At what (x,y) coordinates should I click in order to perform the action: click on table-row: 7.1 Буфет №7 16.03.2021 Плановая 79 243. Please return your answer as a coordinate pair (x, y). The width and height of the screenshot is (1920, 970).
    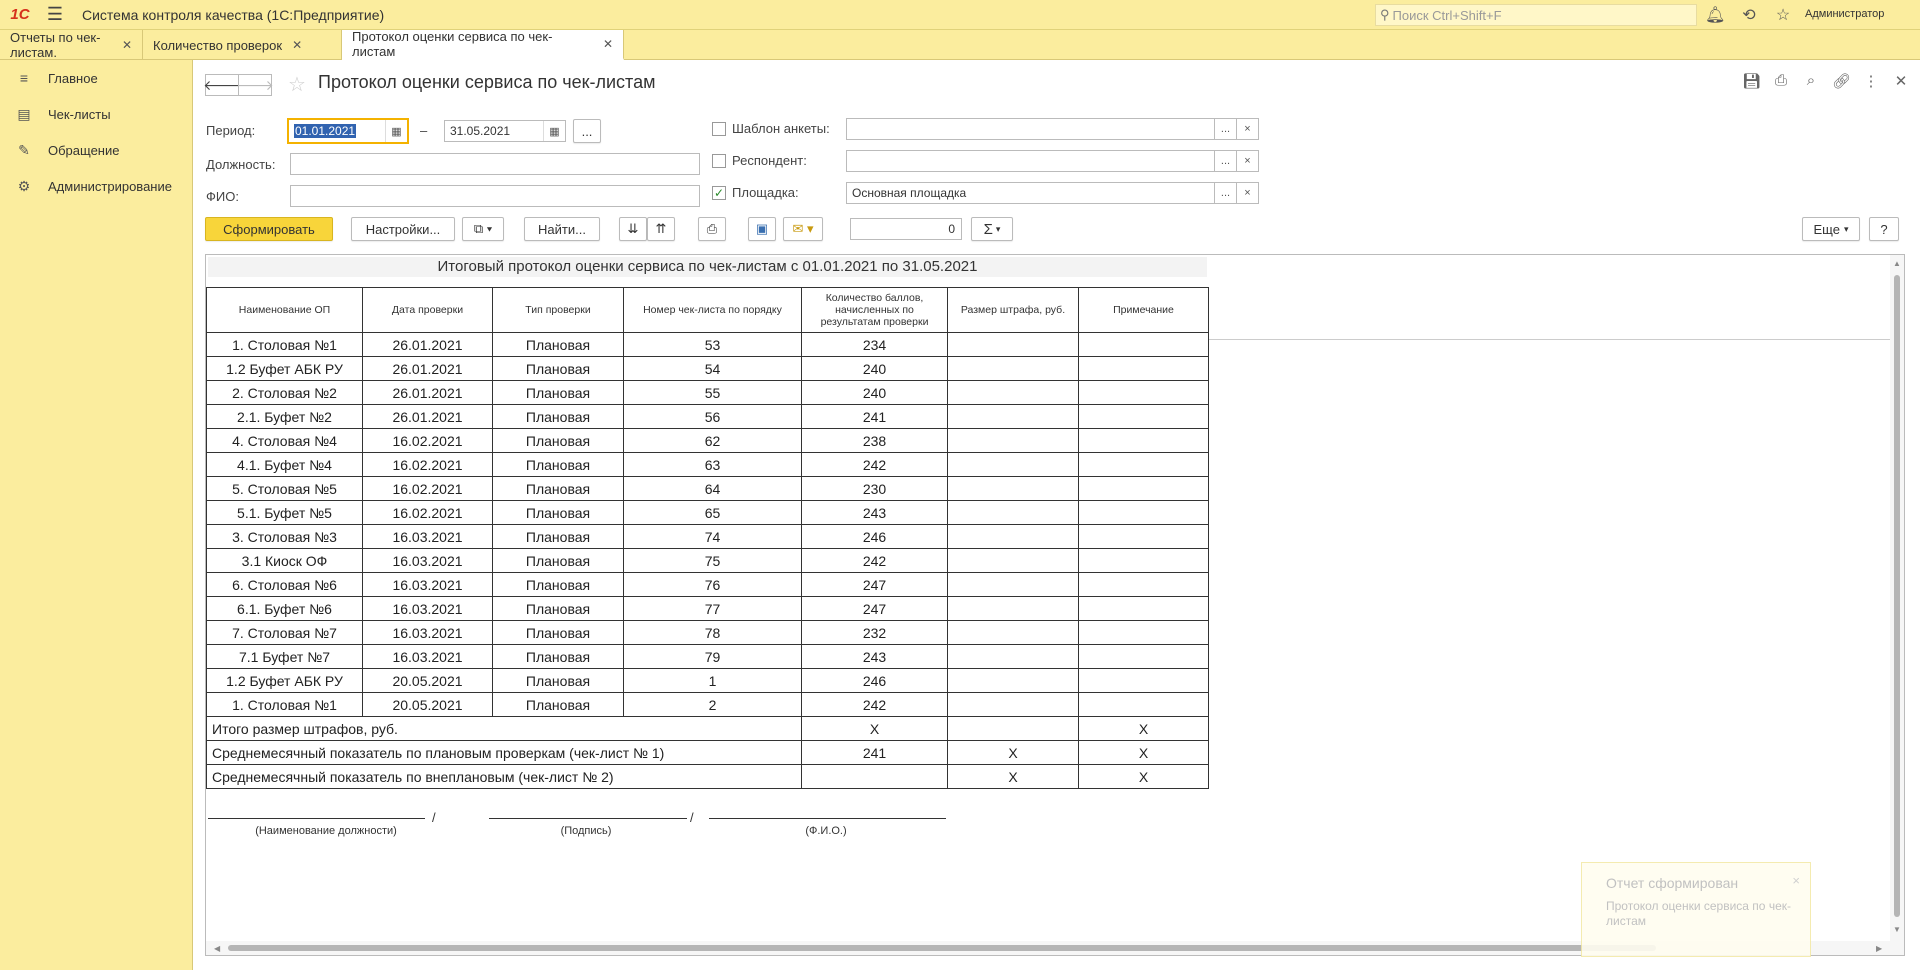
    Looking at the image, I should click on (707, 656).